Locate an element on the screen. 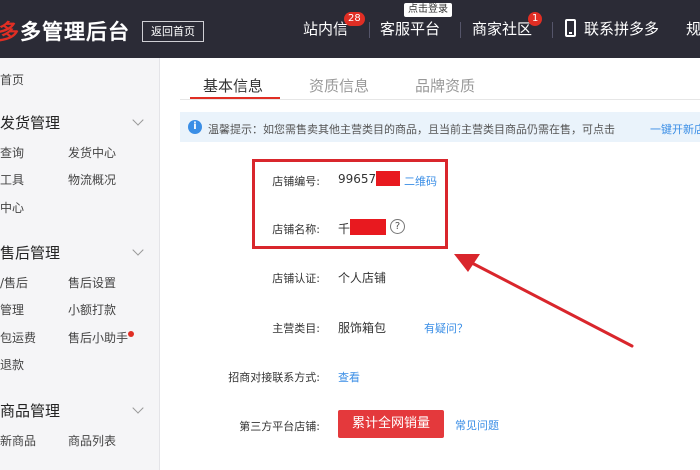 Image resolution: width=700 pixels, height=470 pixels. arrow-head is located at coordinates (467, 263).